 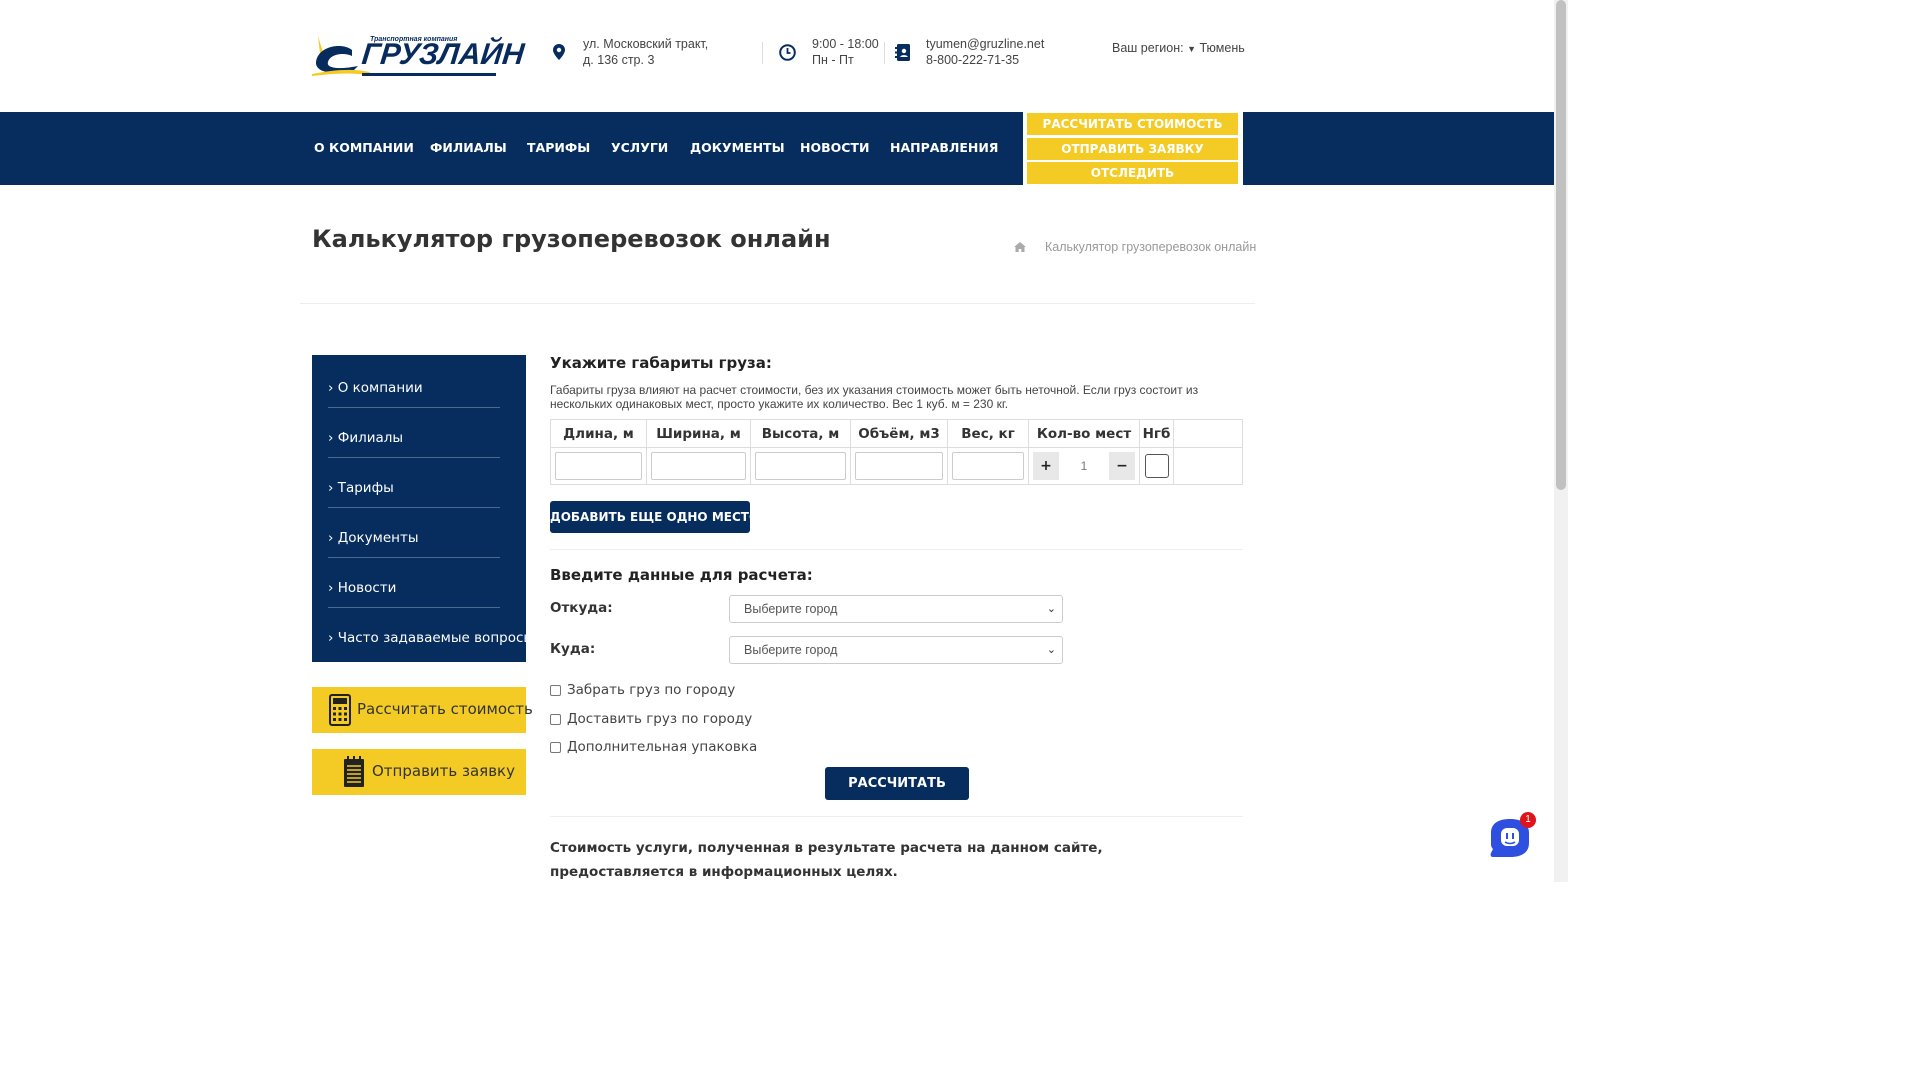 What do you see at coordinates (639, 147) in the screenshot?
I see `nav-item-services: УСЛУГИ` at bounding box center [639, 147].